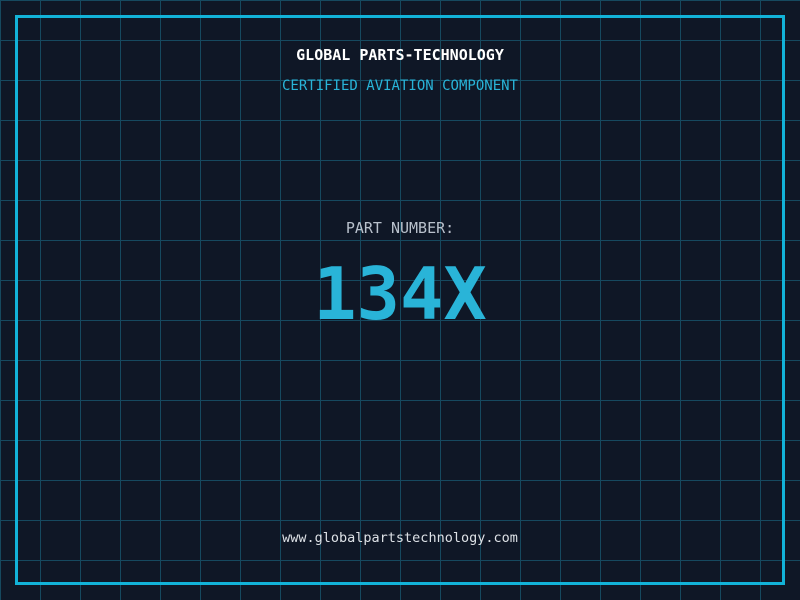 The image size is (800, 600). What do you see at coordinates (400, 538) in the screenshot?
I see `website-url: www.globalpartstechnology.com` at bounding box center [400, 538].